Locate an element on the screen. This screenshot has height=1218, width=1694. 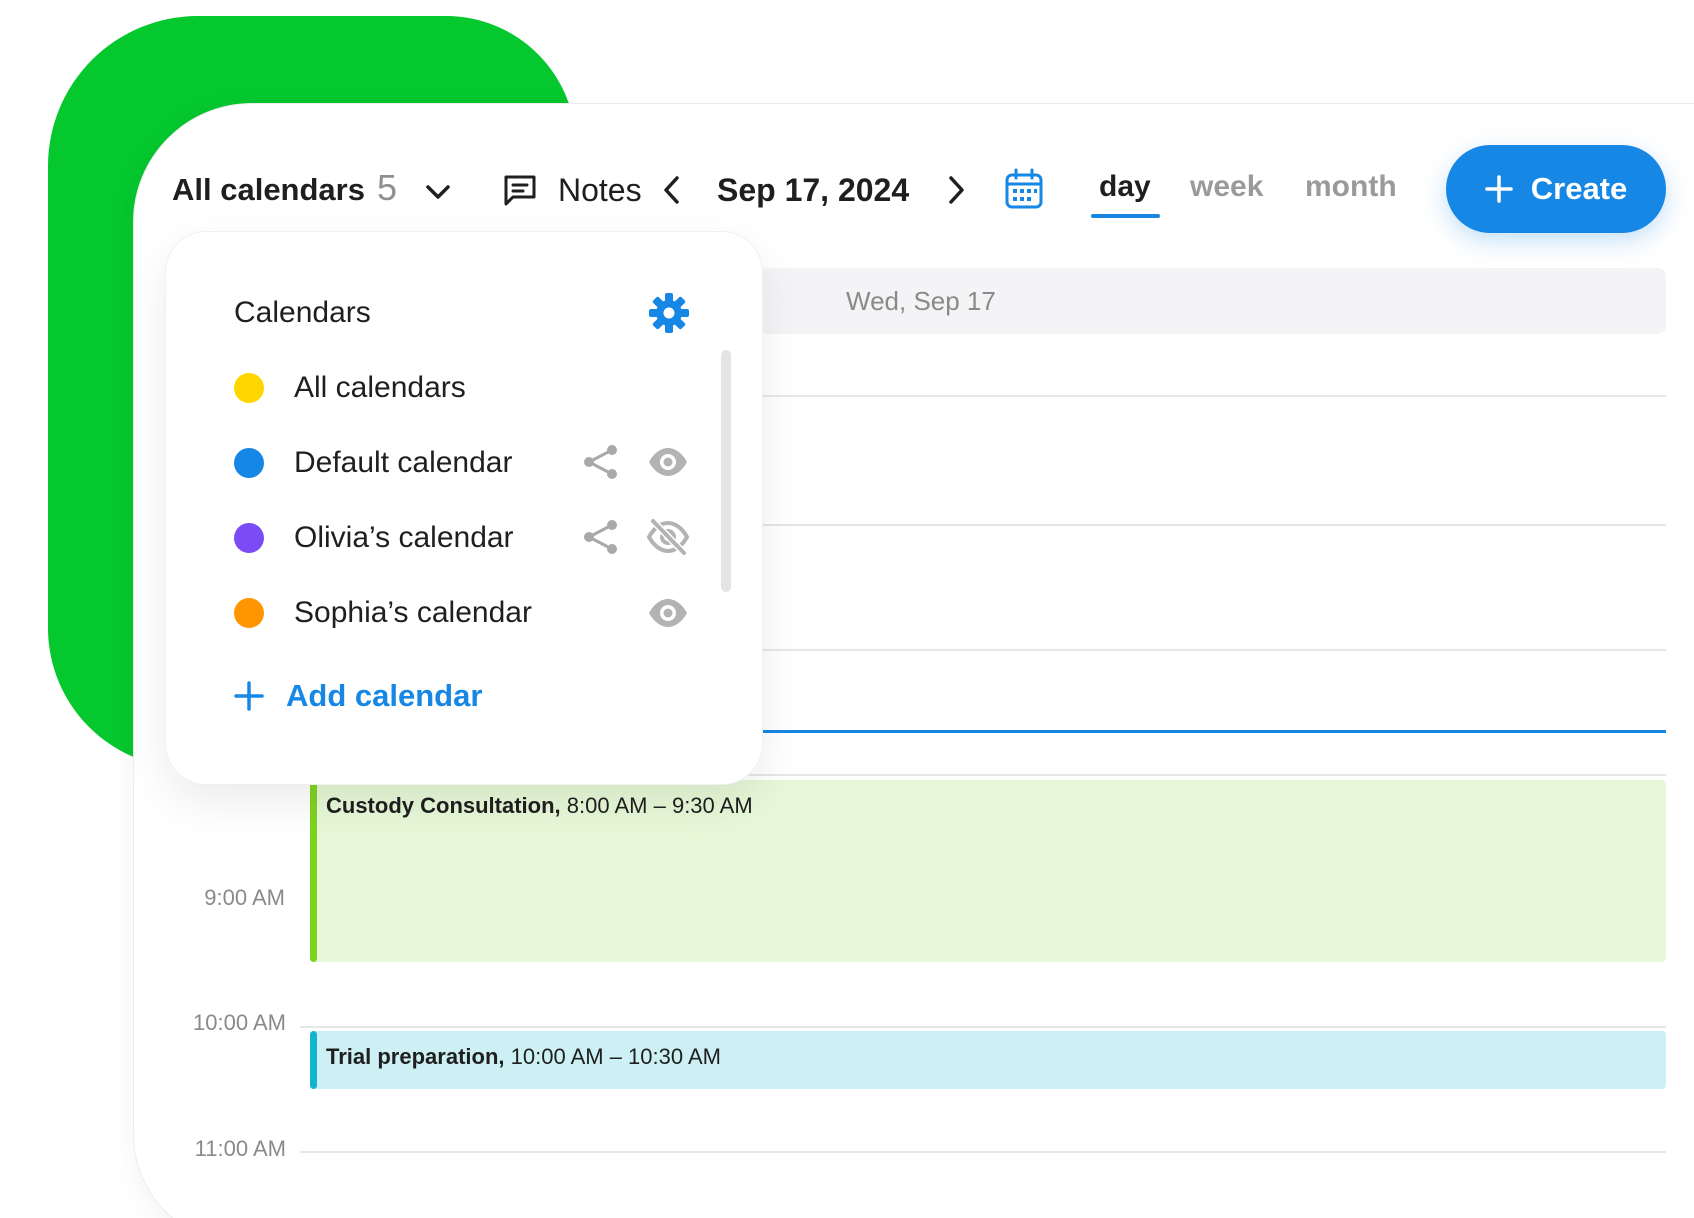
eye-off-icon is located at coordinates (668, 537).